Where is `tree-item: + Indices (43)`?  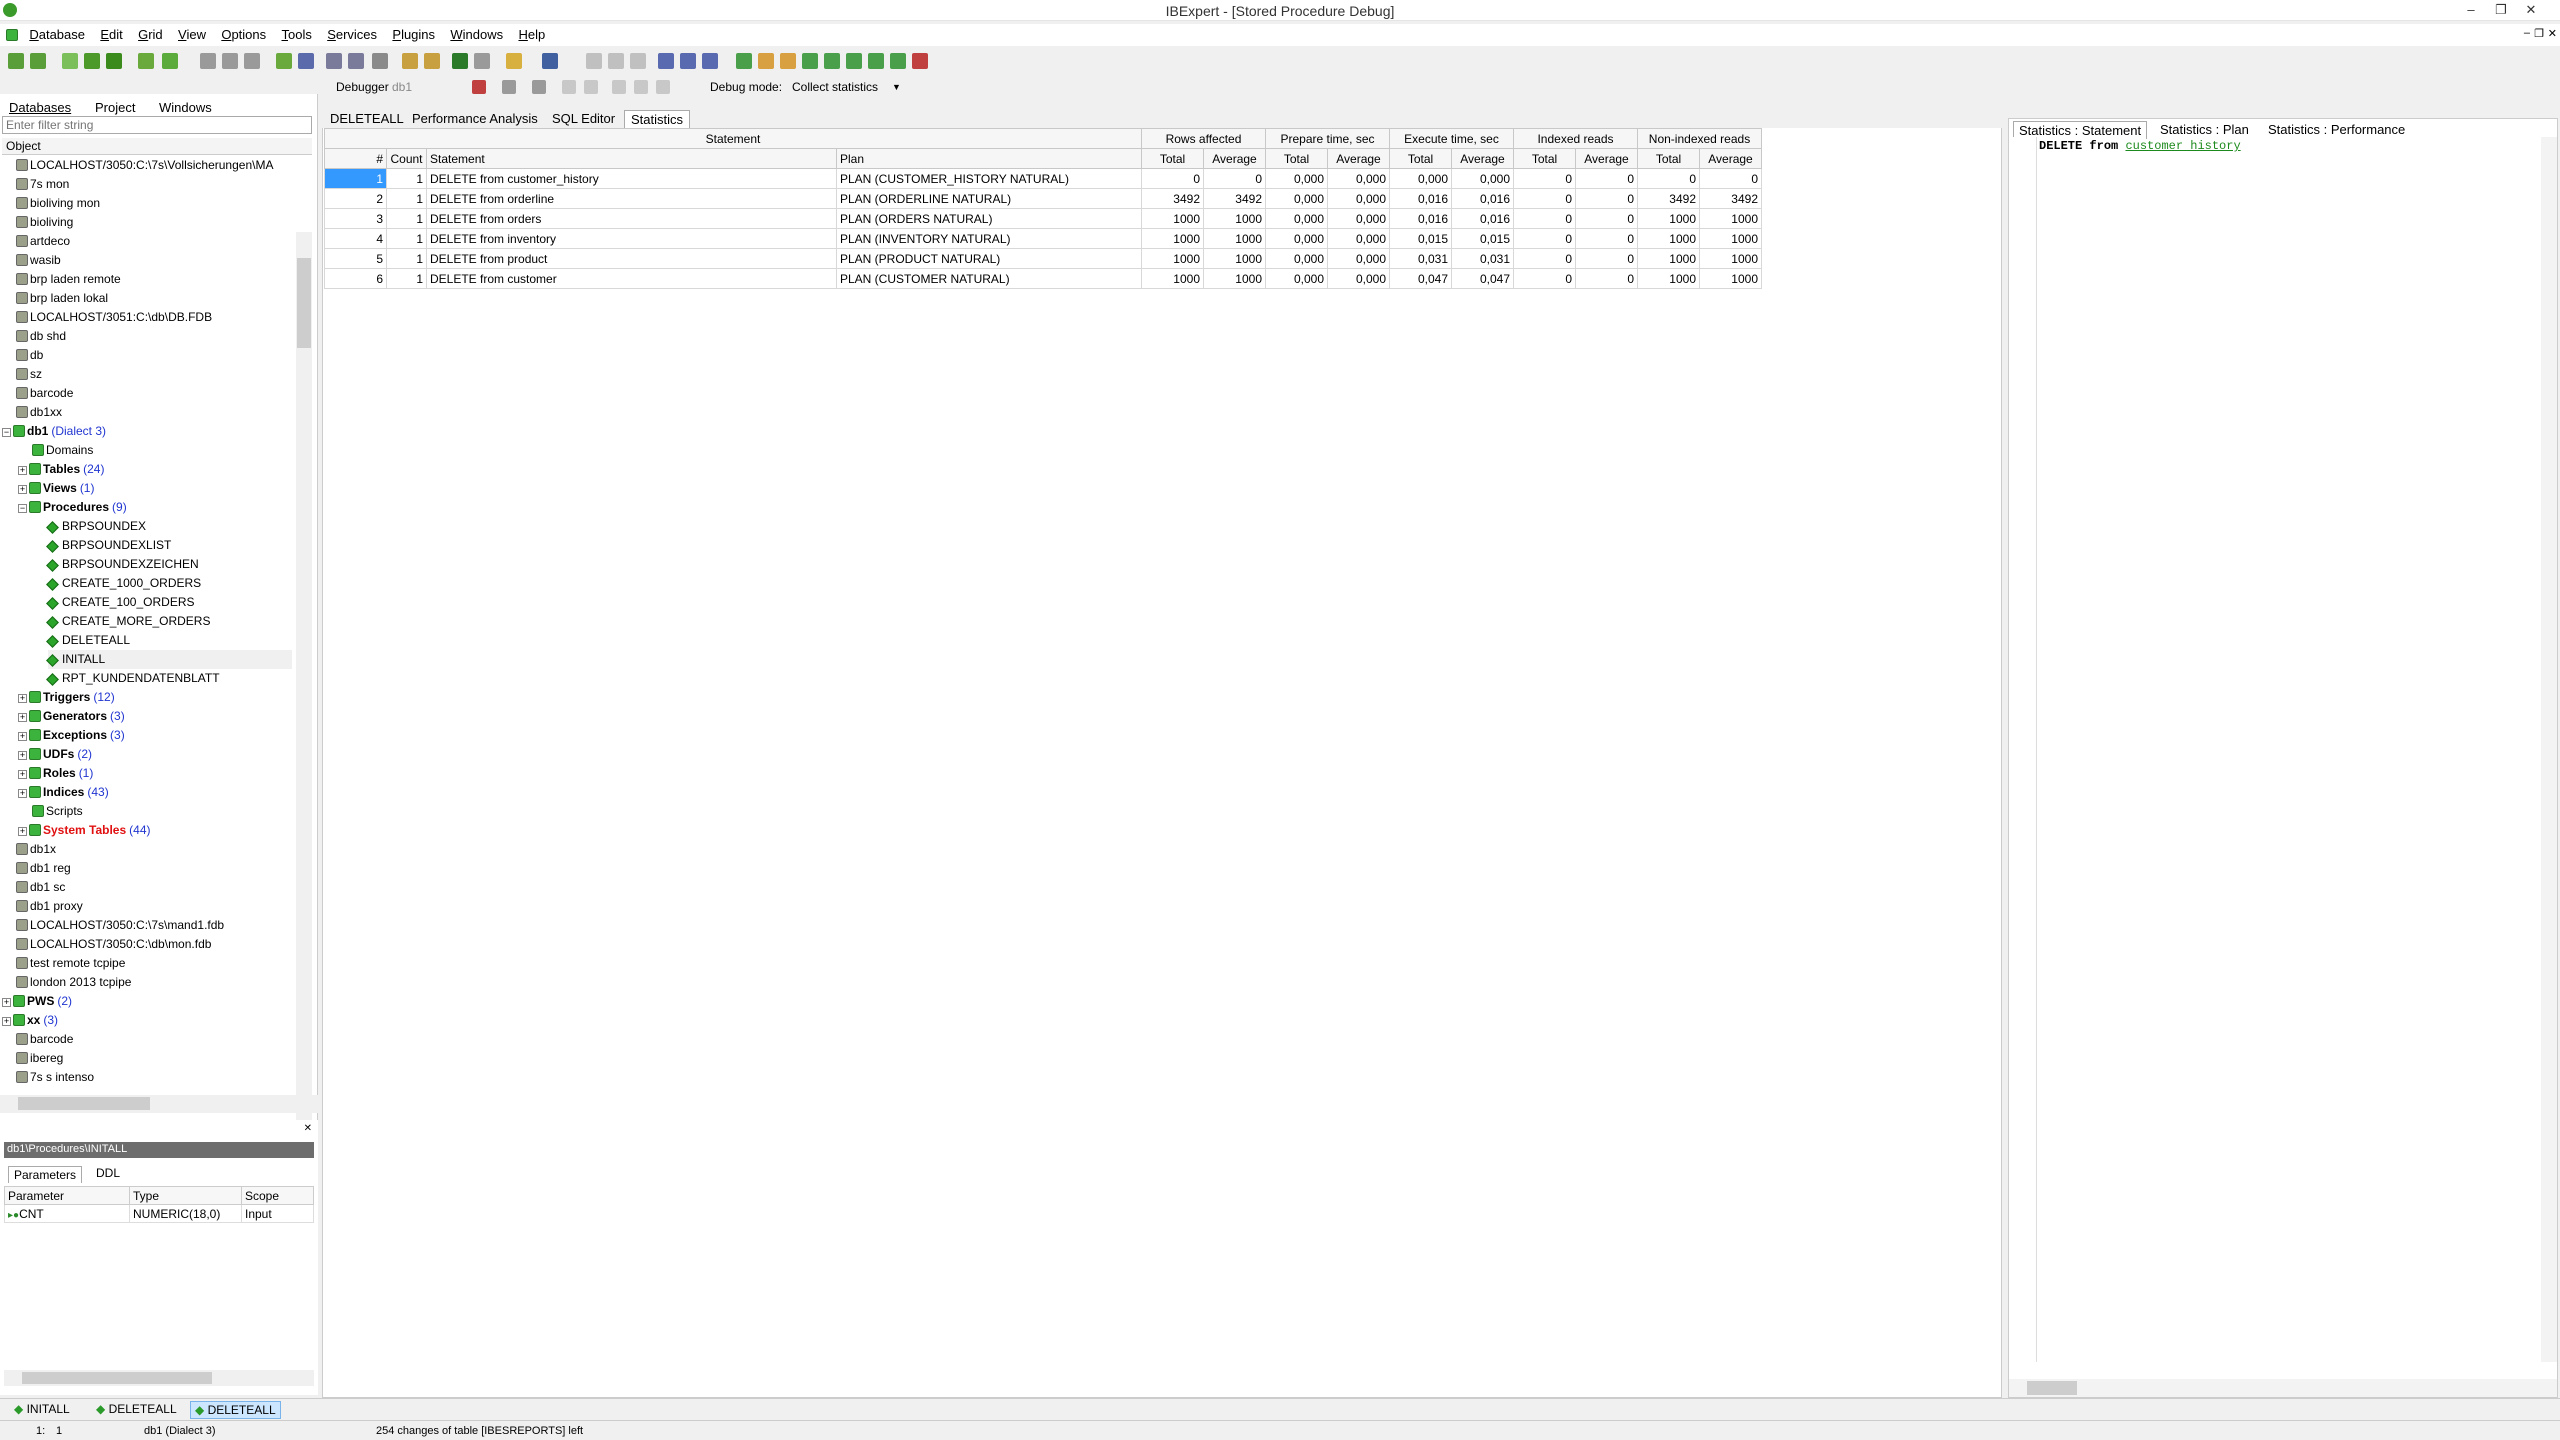
tree-item: + Indices (43) is located at coordinates (63, 792).